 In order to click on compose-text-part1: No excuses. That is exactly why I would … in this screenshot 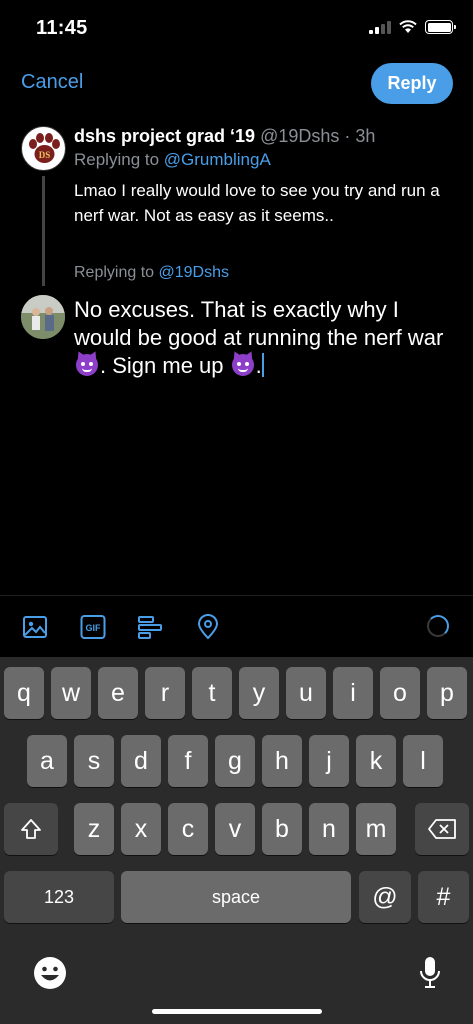, I will do `click(259, 323)`.